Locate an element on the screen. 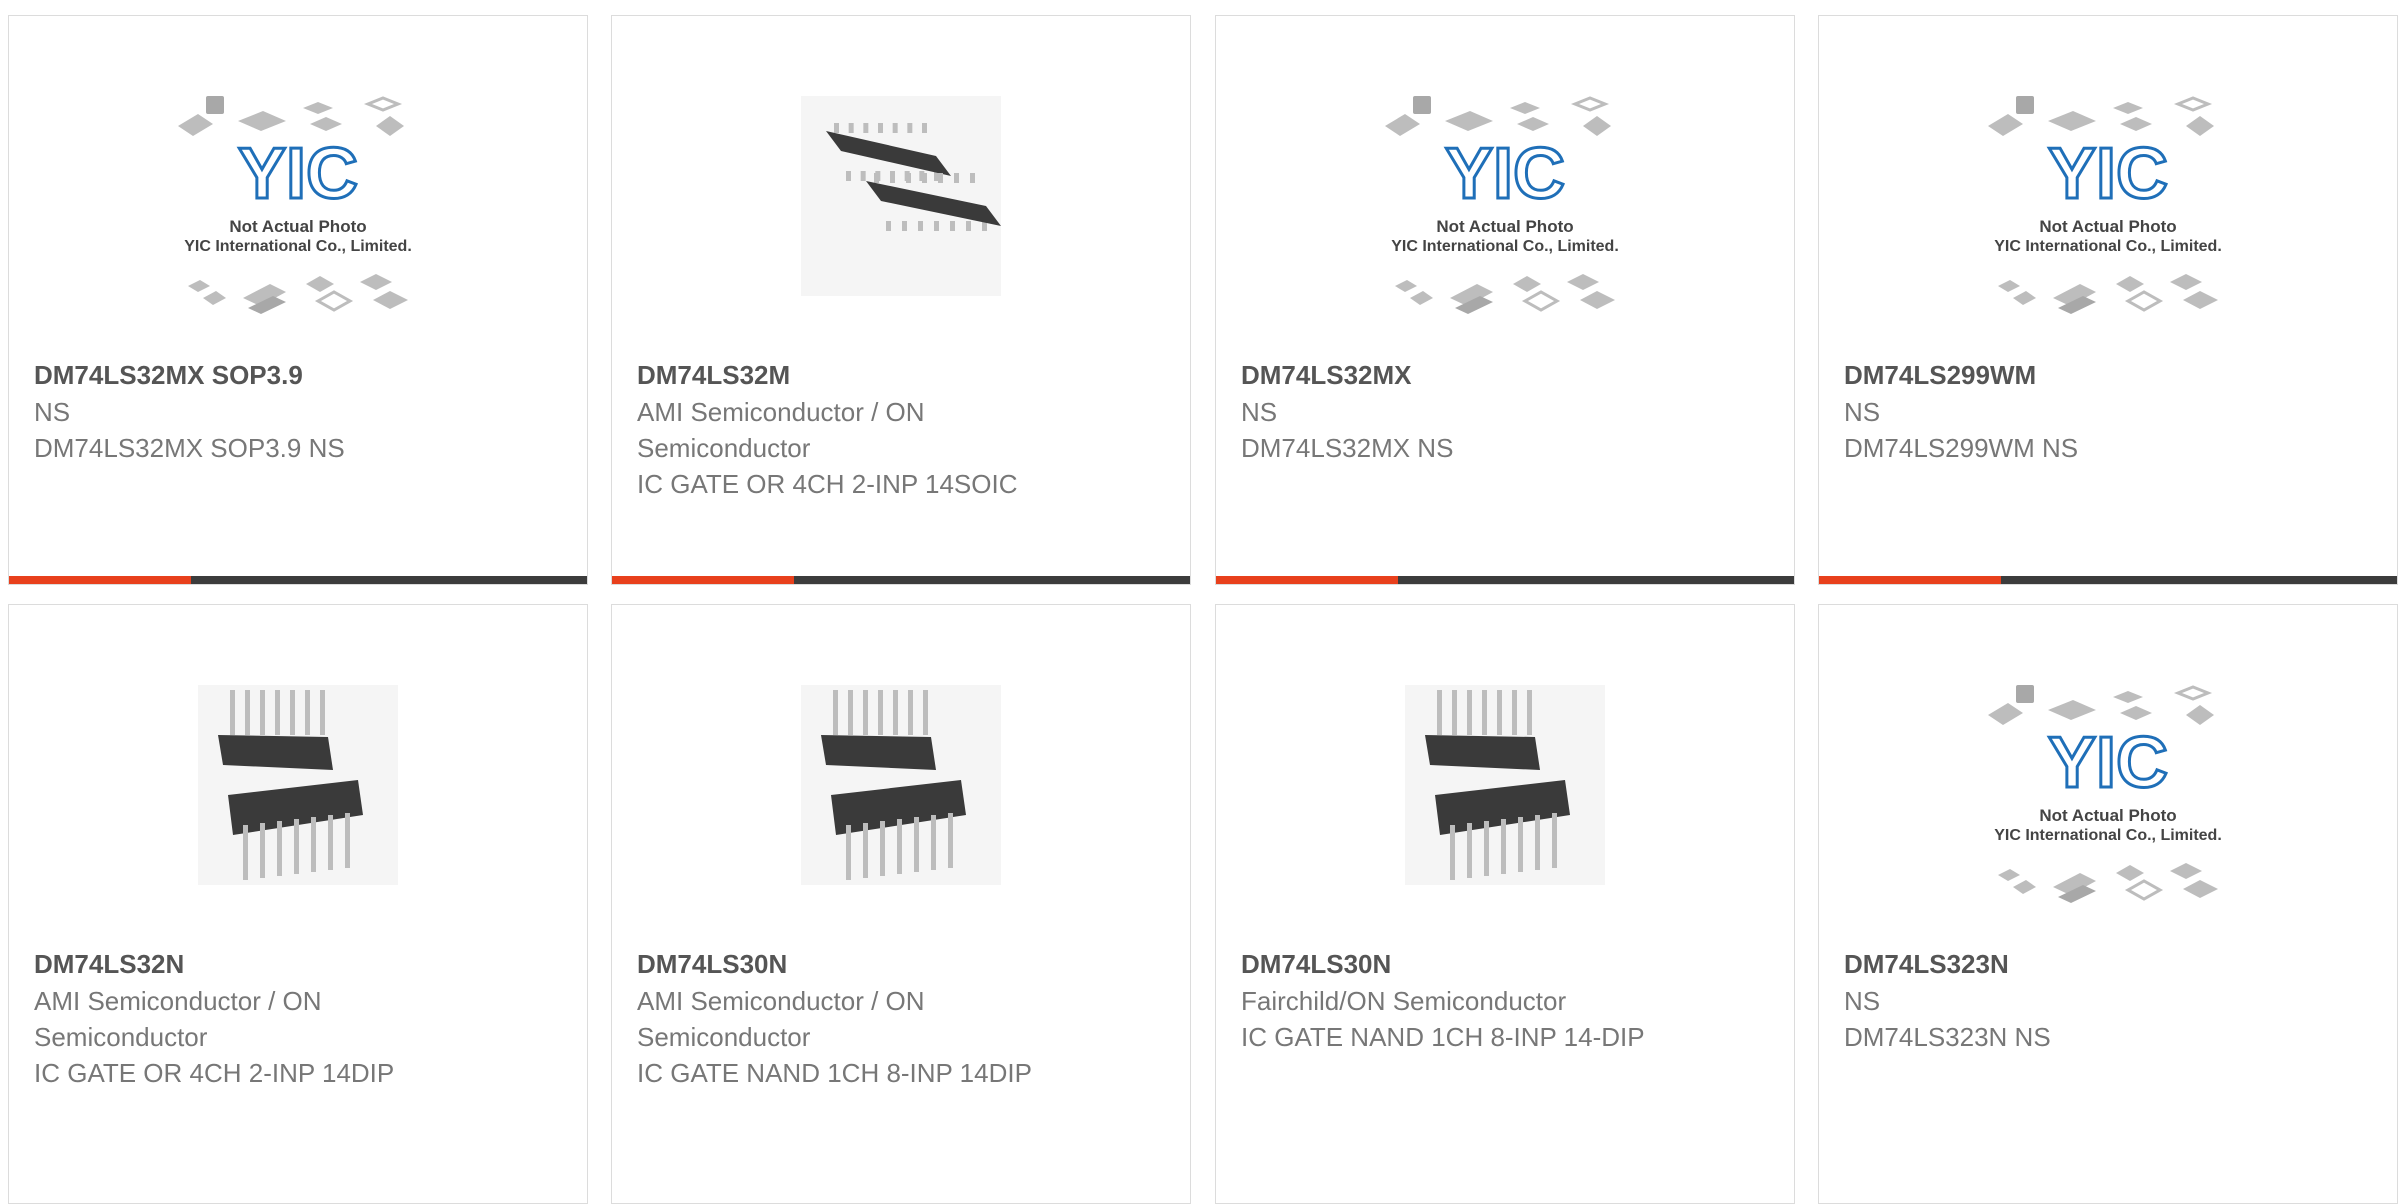 The height and width of the screenshot is (1204, 2400). part-number: DM74LS323N is located at coordinates (2054, 964).